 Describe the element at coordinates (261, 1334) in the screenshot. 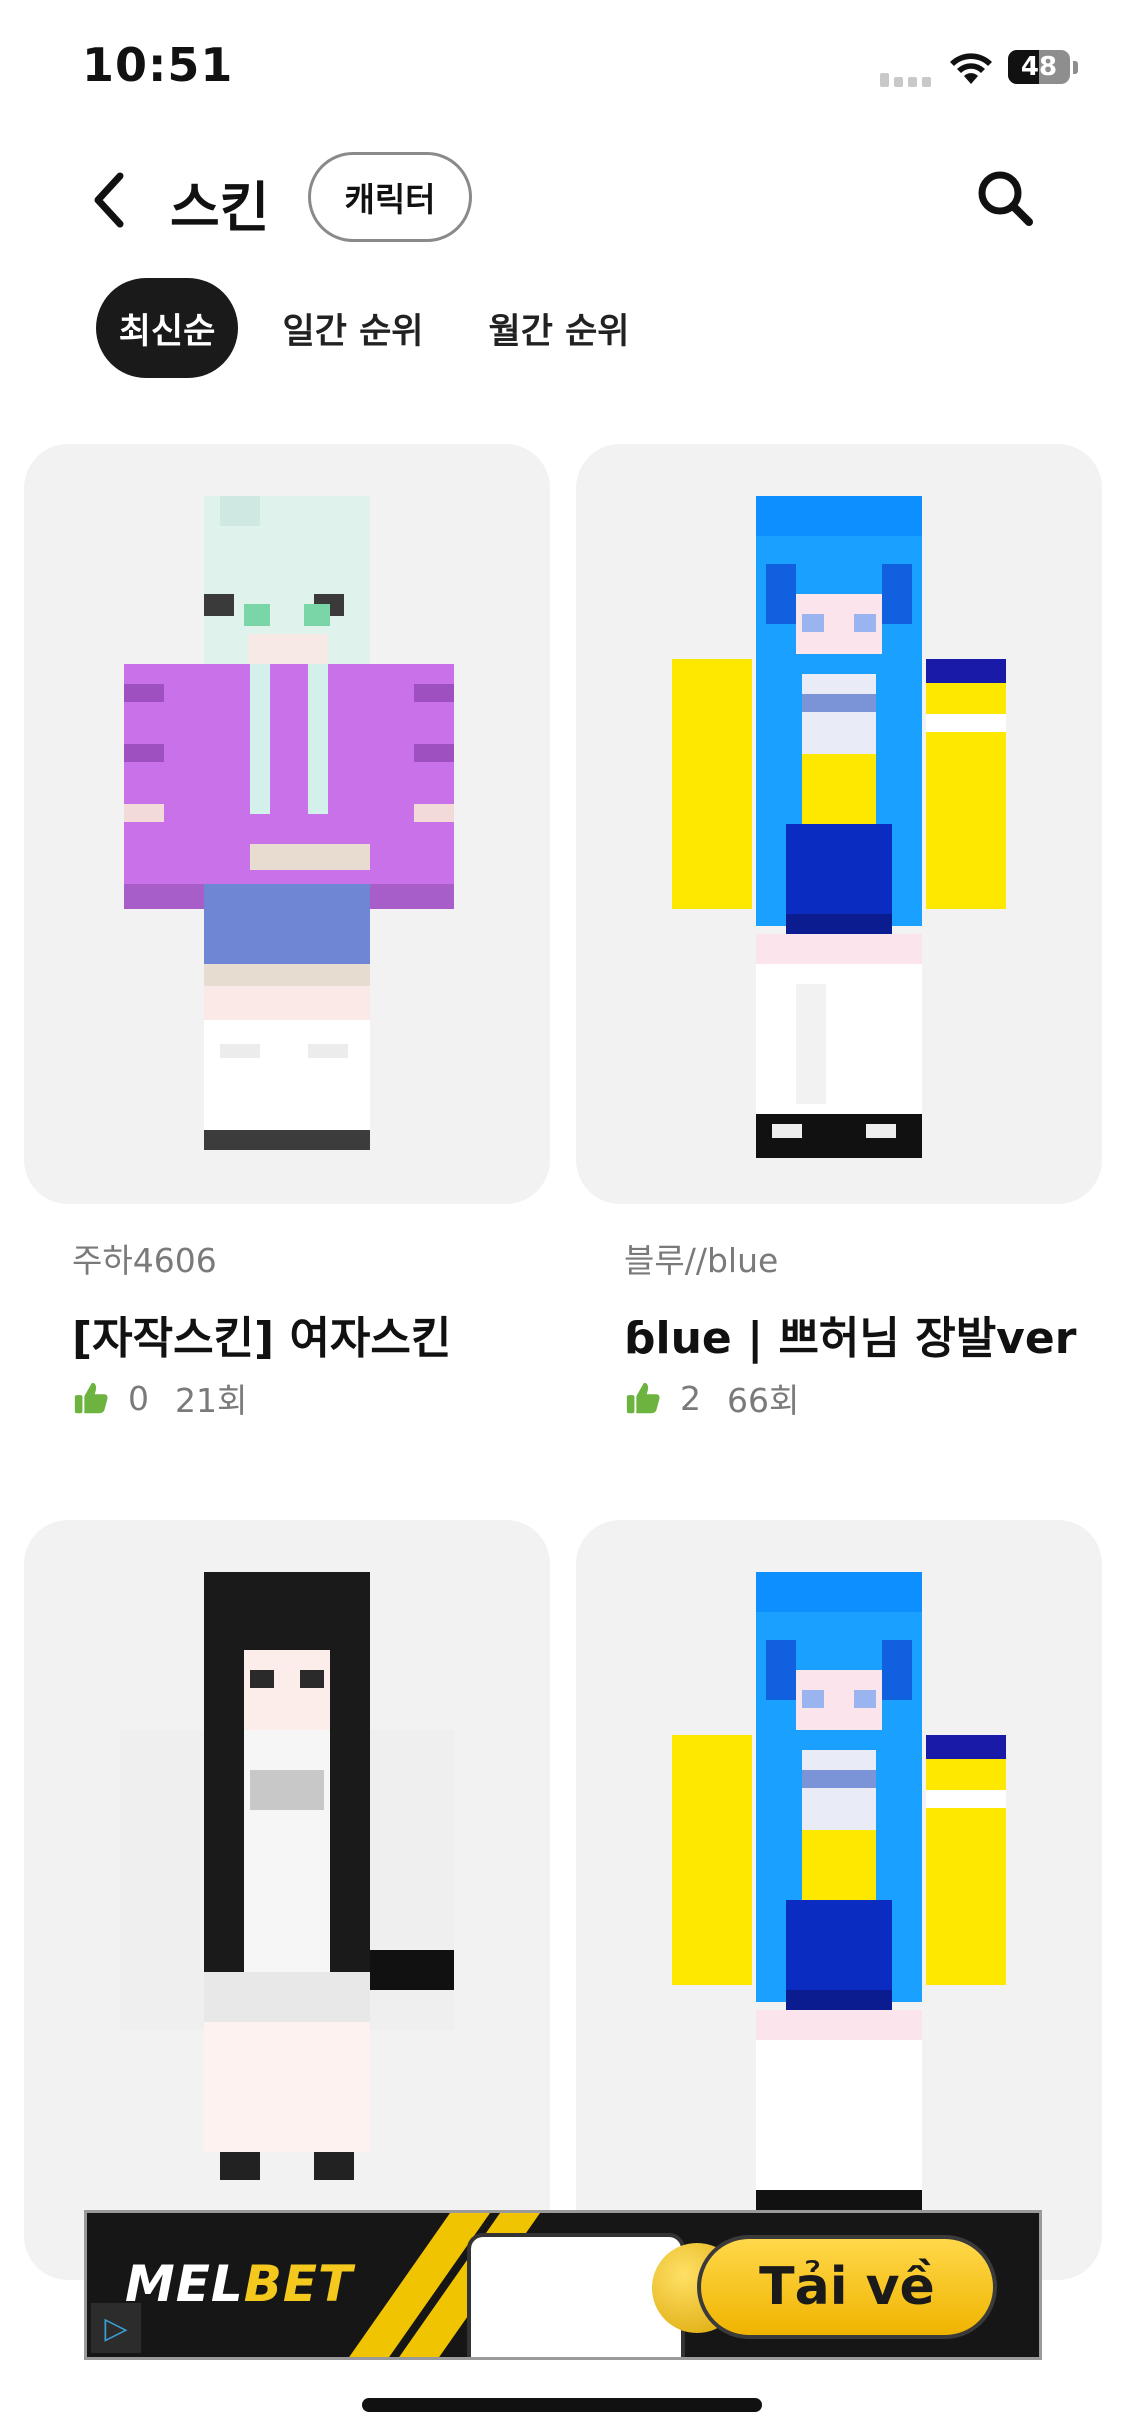

I see `skin-name: [자작스킨] 여자스킨` at that location.